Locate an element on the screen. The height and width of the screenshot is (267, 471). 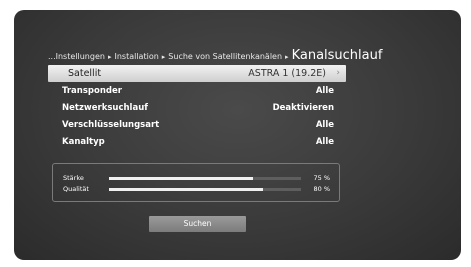
search-button: Suchen is located at coordinates (197, 224).